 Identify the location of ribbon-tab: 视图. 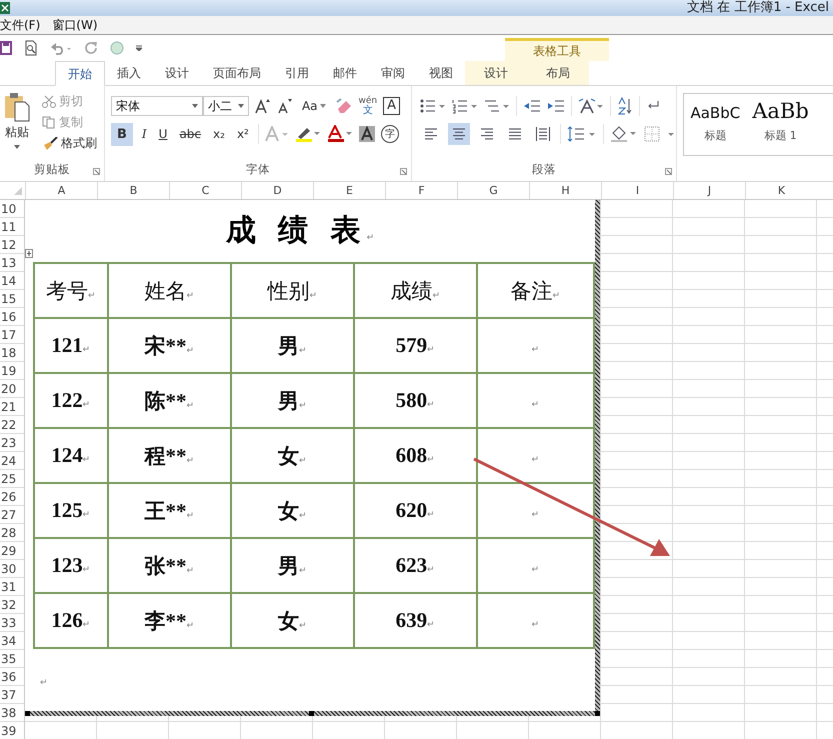
(441, 73).